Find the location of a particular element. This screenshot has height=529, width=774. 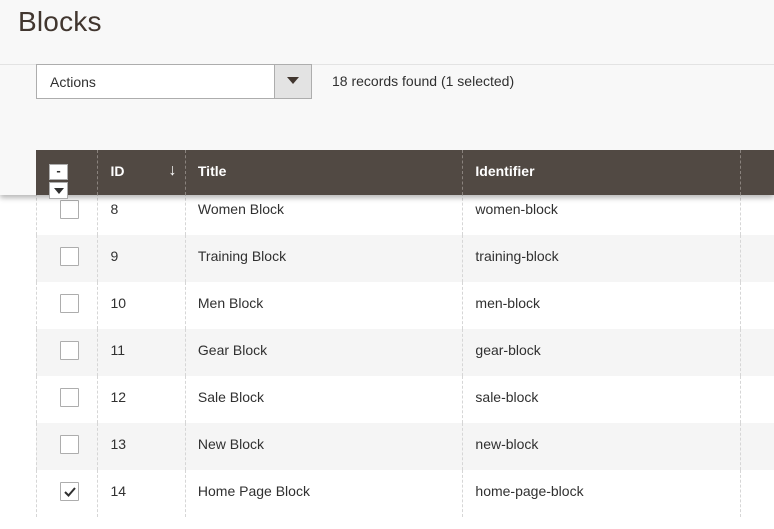

table-row: 8 Women Block women-block is located at coordinates (405, 211).